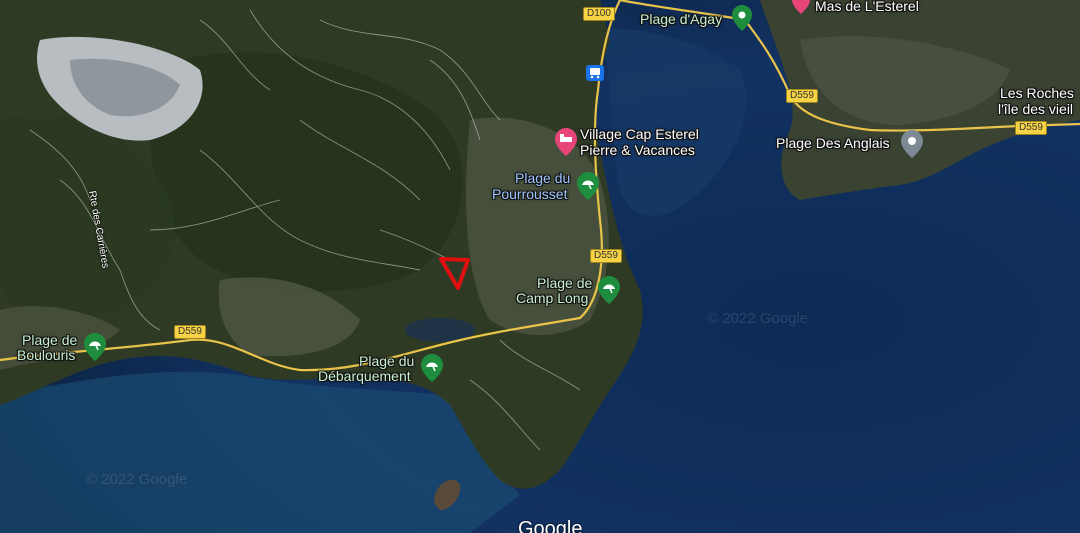  What do you see at coordinates (455, 274) in the screenshot?
I see `selected-area-marker` at bounding box center [455, 274].